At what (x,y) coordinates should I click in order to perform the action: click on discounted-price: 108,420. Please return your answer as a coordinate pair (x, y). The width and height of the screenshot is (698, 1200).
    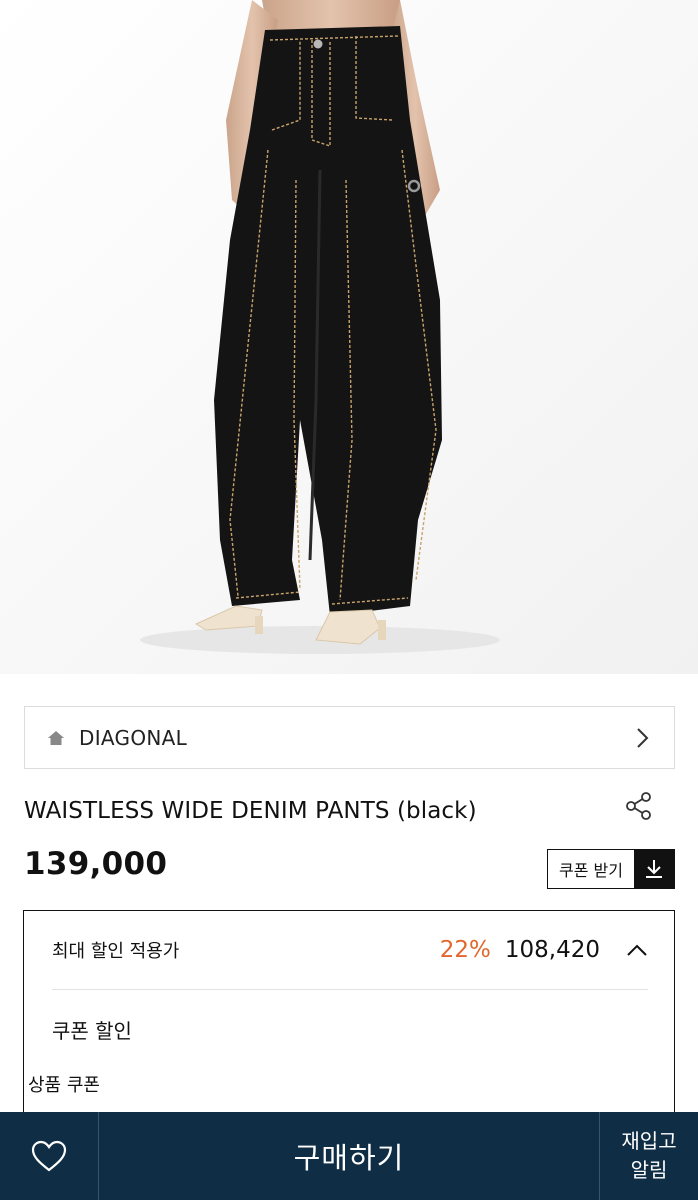
    Looking at the image, I should click on (552, 950).